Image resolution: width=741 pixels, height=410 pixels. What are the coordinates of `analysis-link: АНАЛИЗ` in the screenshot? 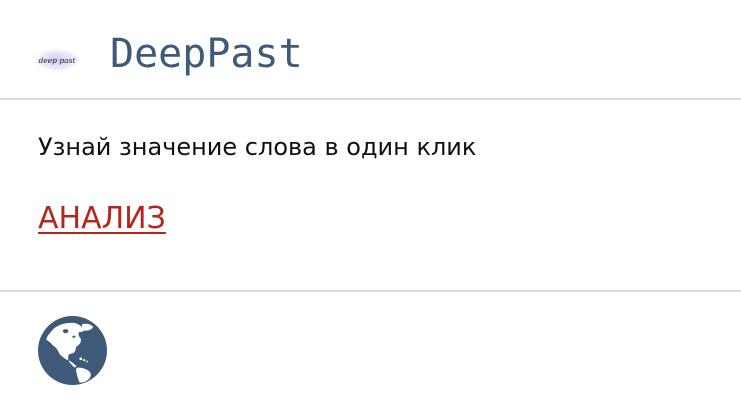 It's located at (102, 219).